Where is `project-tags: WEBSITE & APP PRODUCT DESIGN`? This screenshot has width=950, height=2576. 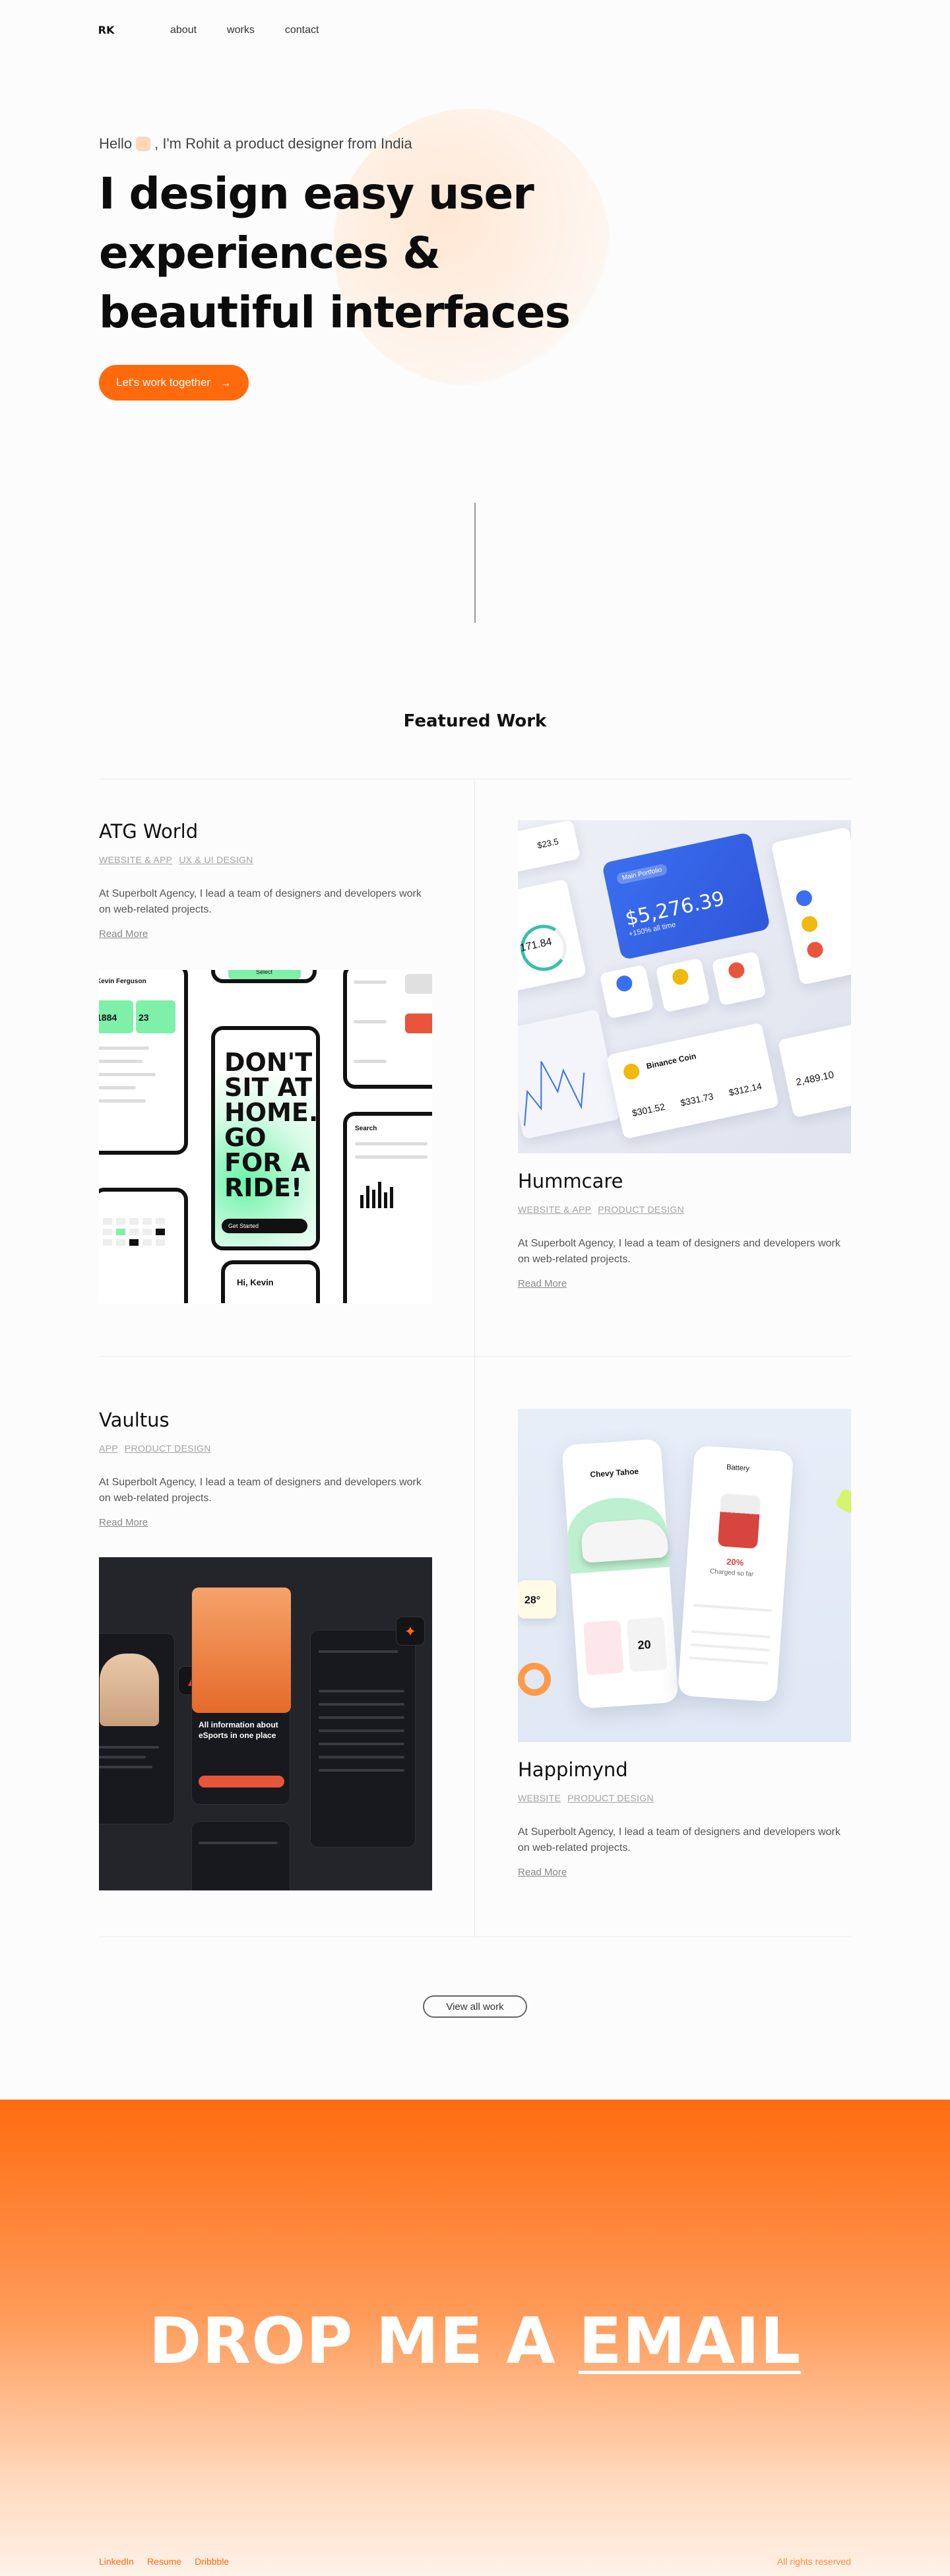 project-tags: WEBSITE & APP PRODUCT DESIGN is located at coordinates (686, 1209).